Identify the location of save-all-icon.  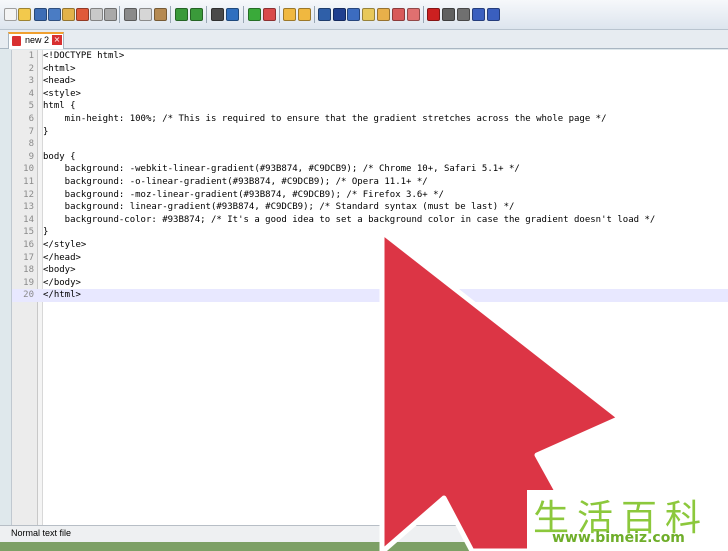
(54, 14).